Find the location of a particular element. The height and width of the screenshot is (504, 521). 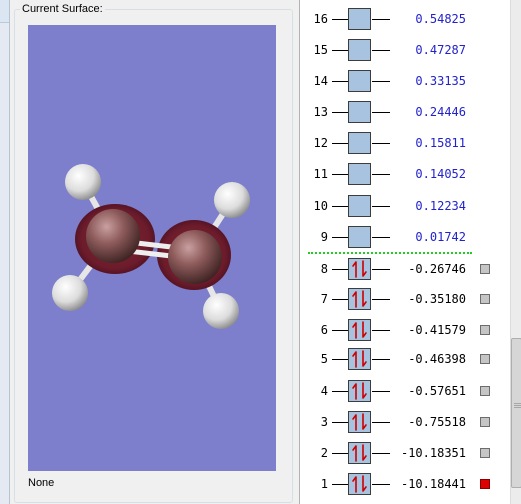

orbital-row: 13 0.24446 is located at coordinates (405, 113).